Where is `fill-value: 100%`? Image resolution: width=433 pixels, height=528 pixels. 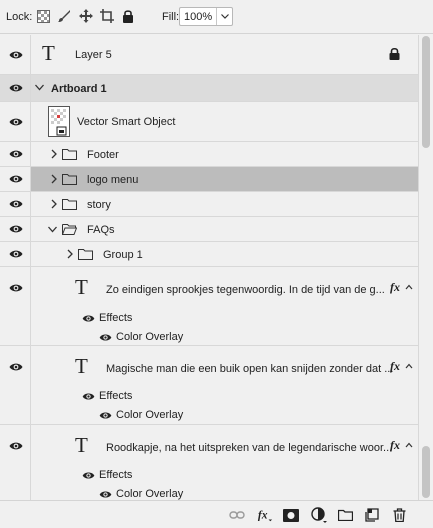
fill-value: 100% is located at coordinates (198, 17).